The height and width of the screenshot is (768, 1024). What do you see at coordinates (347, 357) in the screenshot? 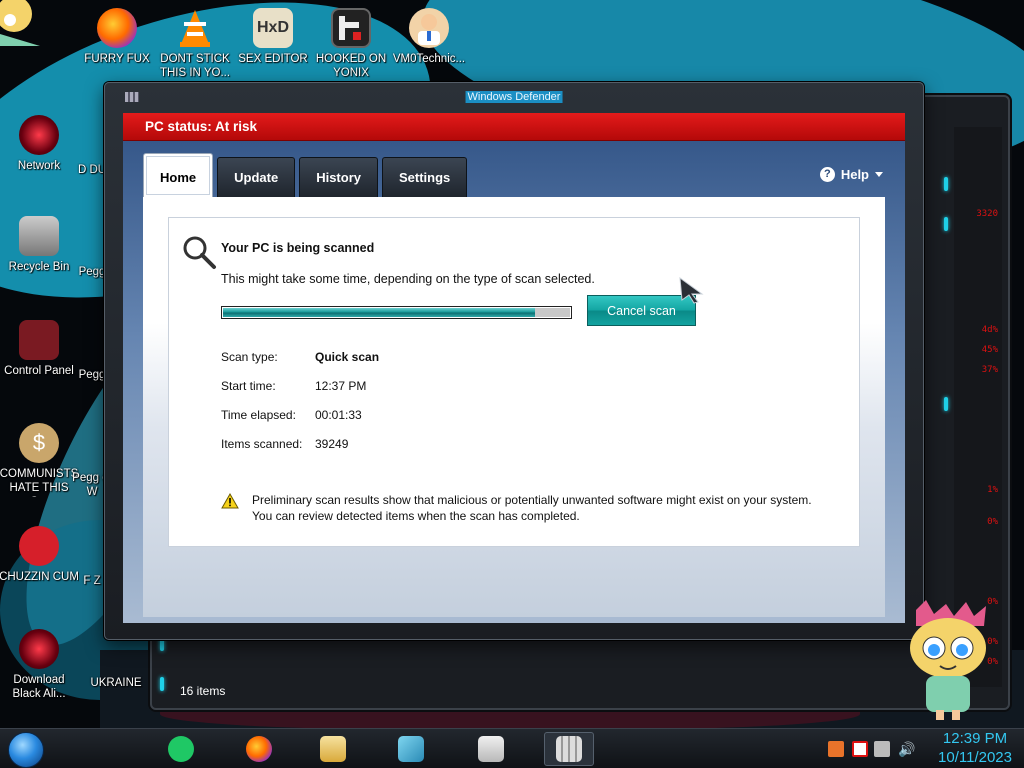
I see `scan-type-value: Quick scan` at bounding box center [347, 357].